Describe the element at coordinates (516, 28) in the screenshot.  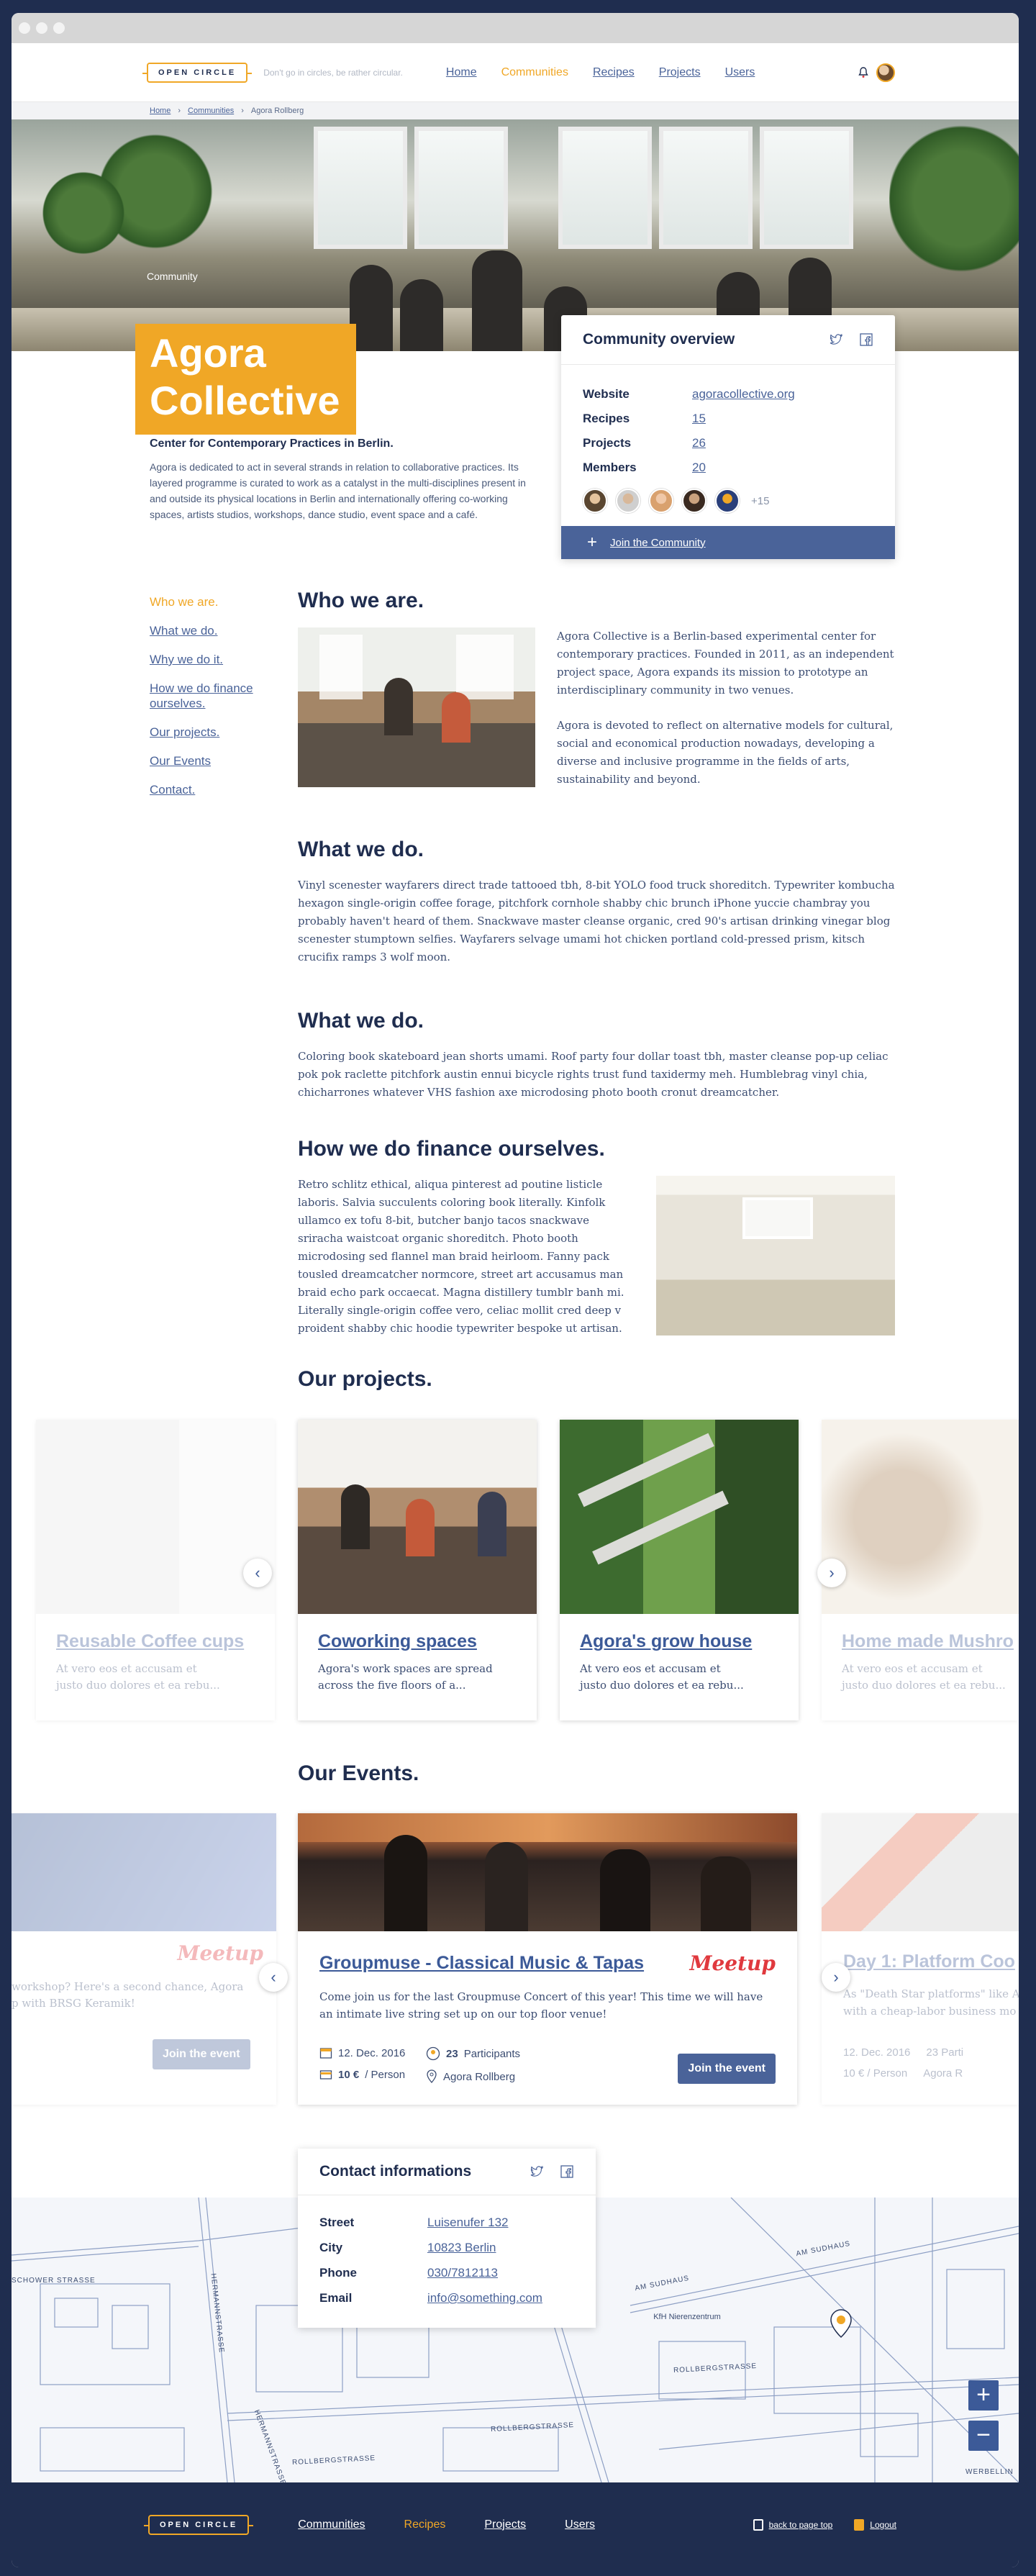
I see `window-titlebar` at that location.